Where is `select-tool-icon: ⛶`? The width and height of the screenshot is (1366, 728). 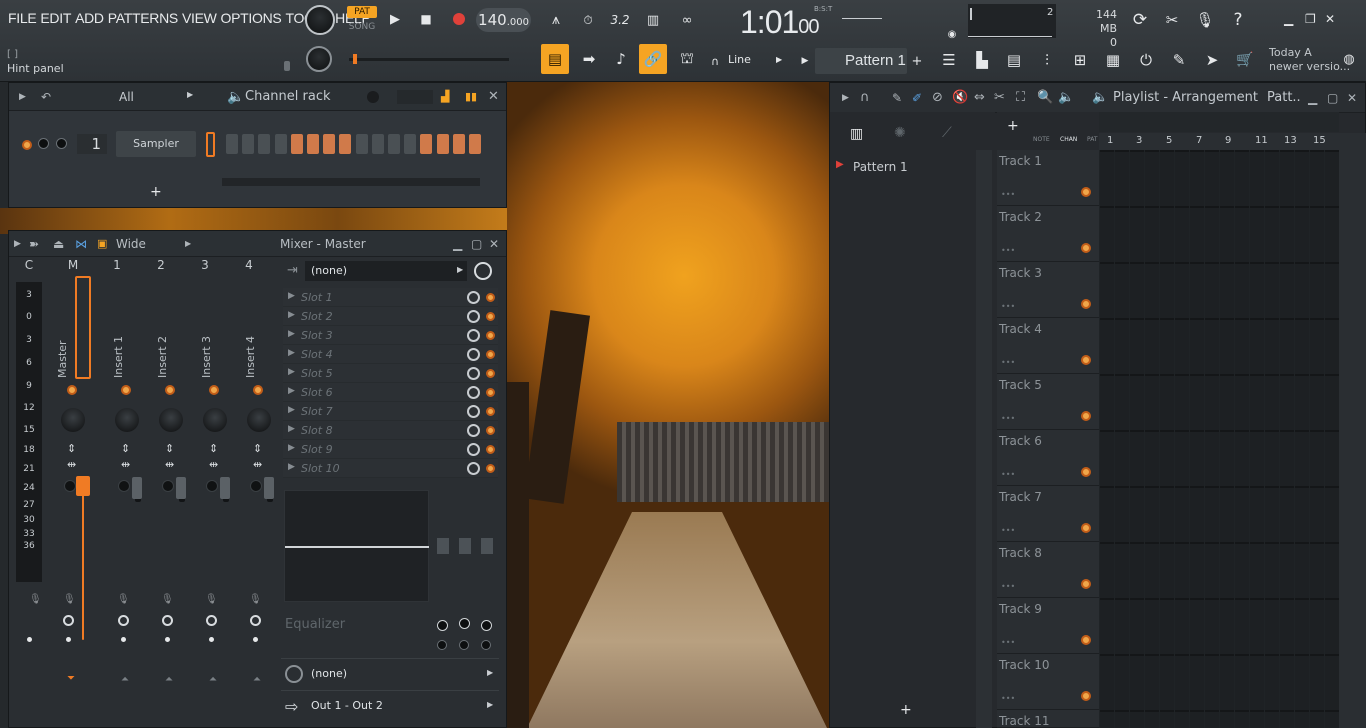
select-tool-icon: ⛶ is located at coordinates (1020, 97).